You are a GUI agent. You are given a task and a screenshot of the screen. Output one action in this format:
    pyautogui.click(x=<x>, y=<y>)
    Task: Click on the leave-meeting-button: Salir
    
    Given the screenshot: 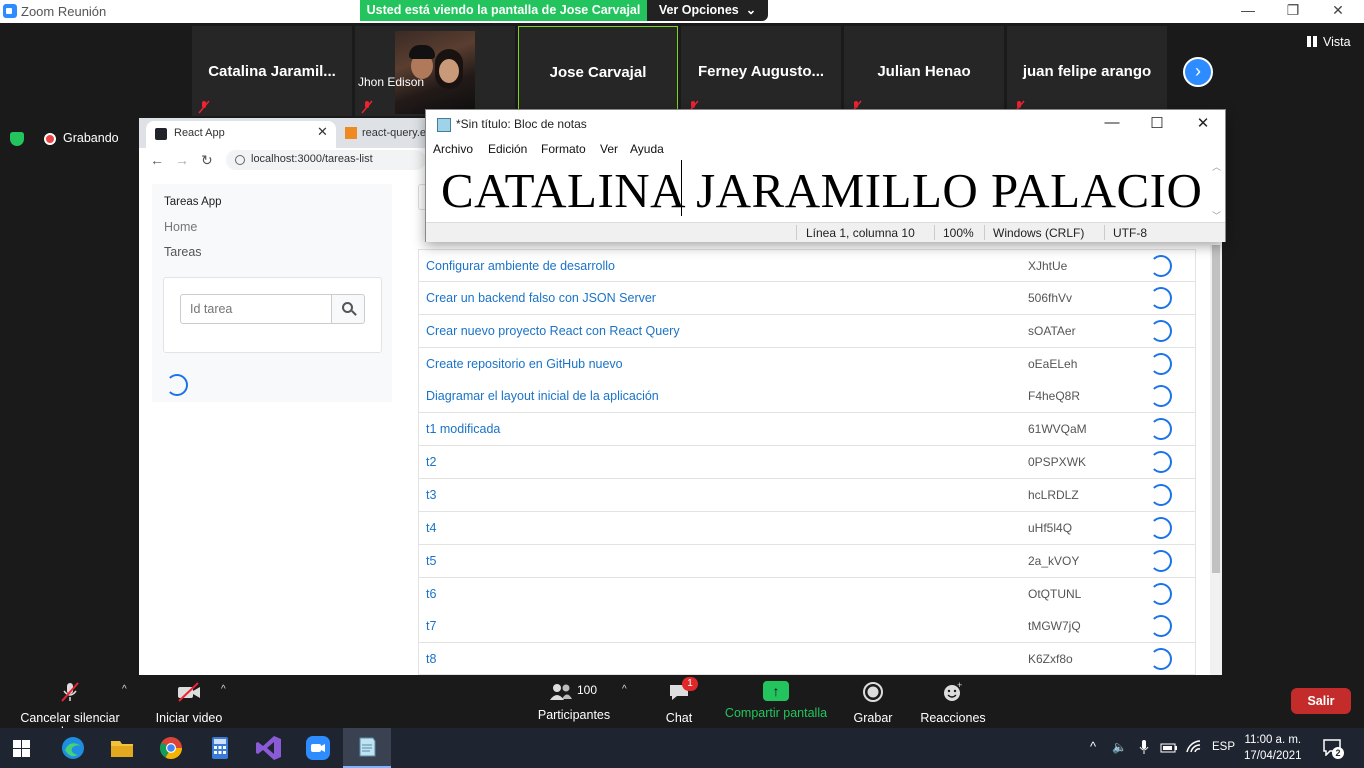 What is the action you would take?
    pyautogui.click(x=1321, y=701)
    